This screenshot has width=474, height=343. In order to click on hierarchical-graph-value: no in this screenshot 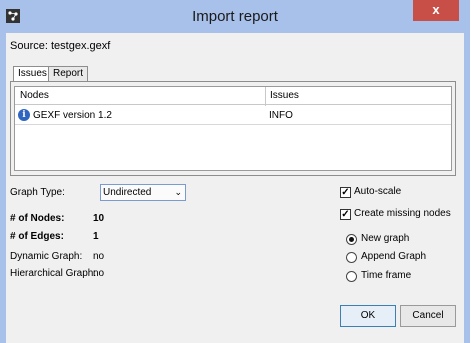, I will do `click(99, 273)`.